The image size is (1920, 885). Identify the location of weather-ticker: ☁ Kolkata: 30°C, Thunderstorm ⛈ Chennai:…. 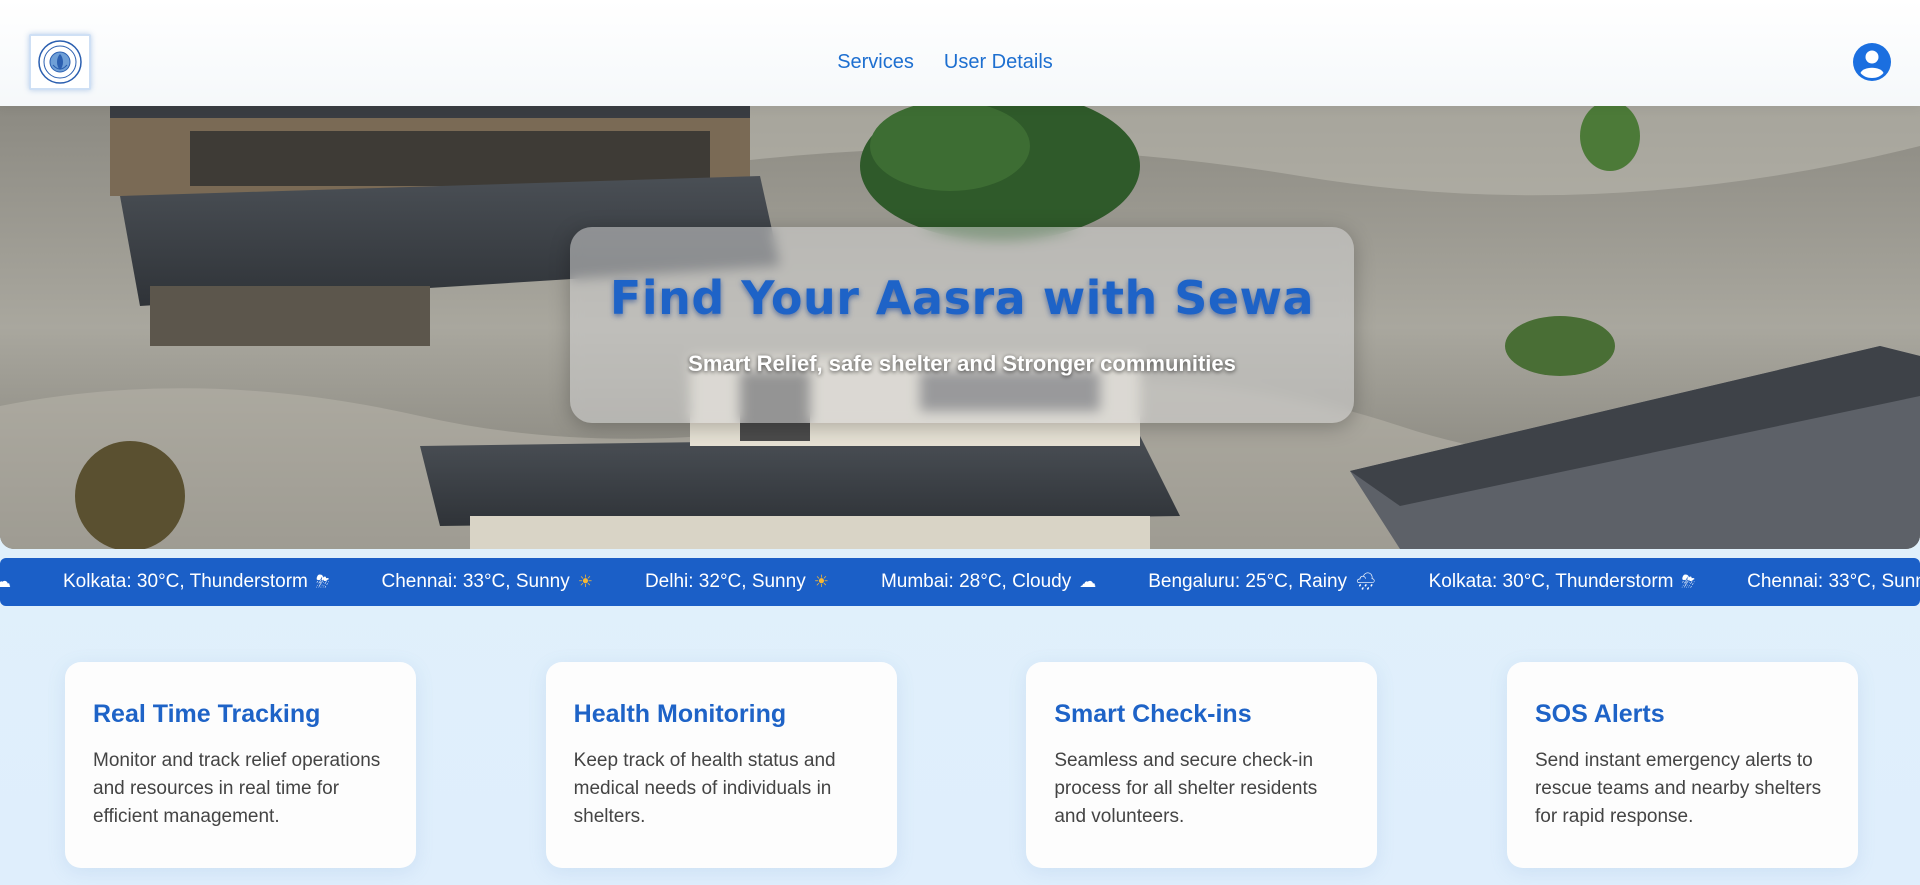
(960, 582).